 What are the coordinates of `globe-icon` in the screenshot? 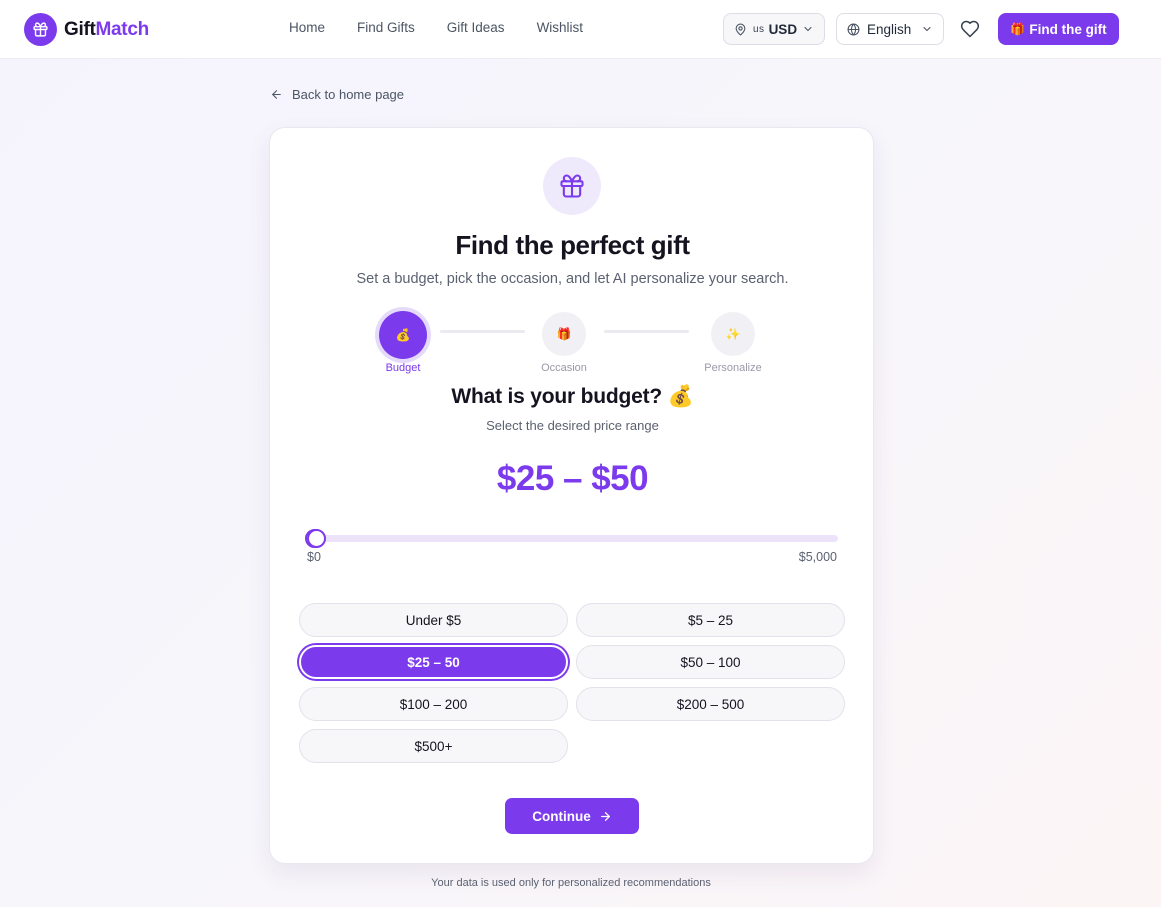 It's located at (853, 29).